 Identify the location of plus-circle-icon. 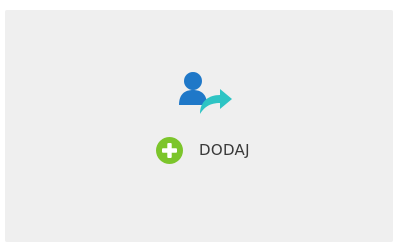
(169, 150).